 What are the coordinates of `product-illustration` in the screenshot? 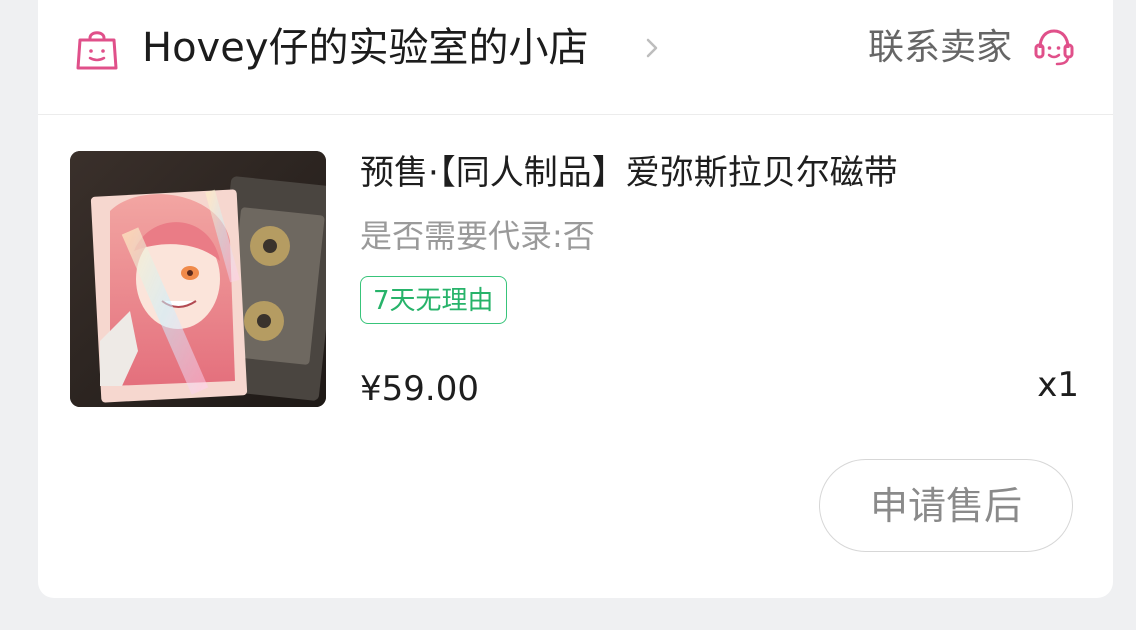 It's located at (198, 279).